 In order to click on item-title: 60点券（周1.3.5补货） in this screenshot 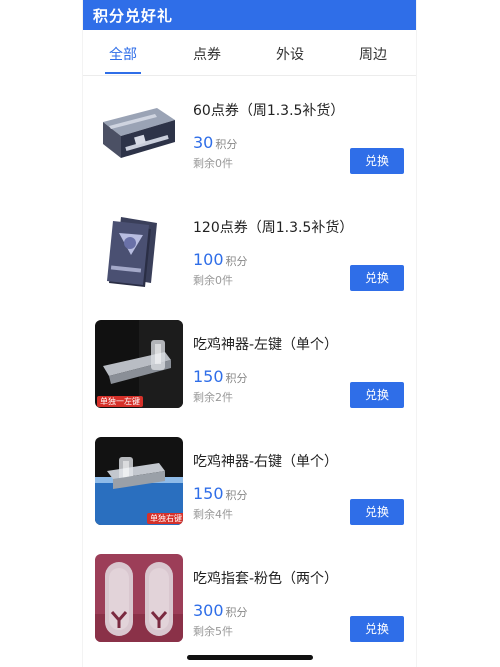, I will do `click(269, 111)`.